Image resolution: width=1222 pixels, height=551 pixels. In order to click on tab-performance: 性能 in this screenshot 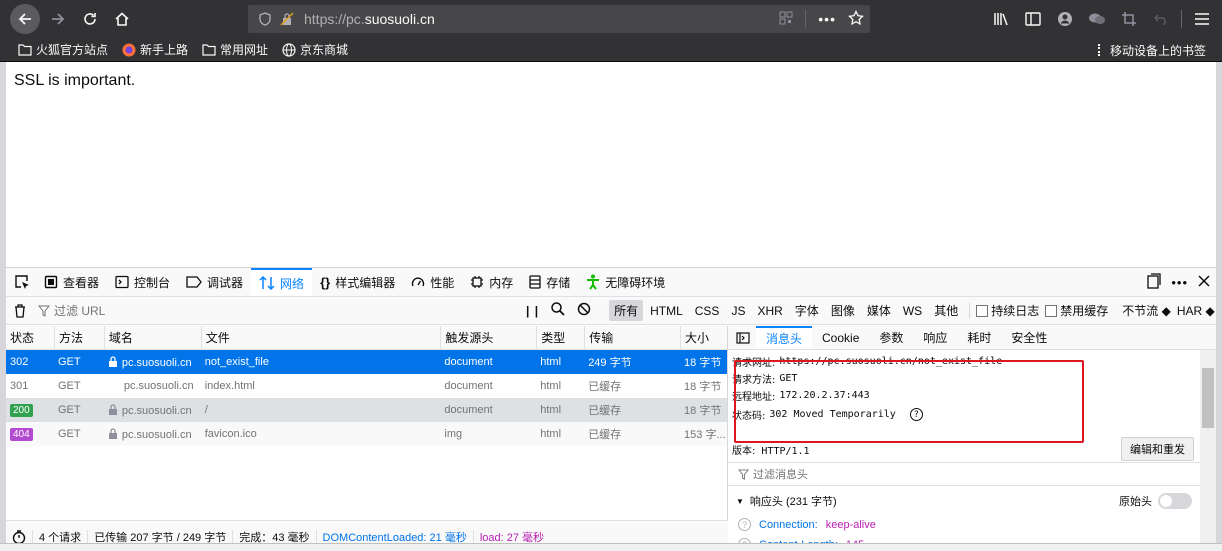, I will do `click(432, 282)`.